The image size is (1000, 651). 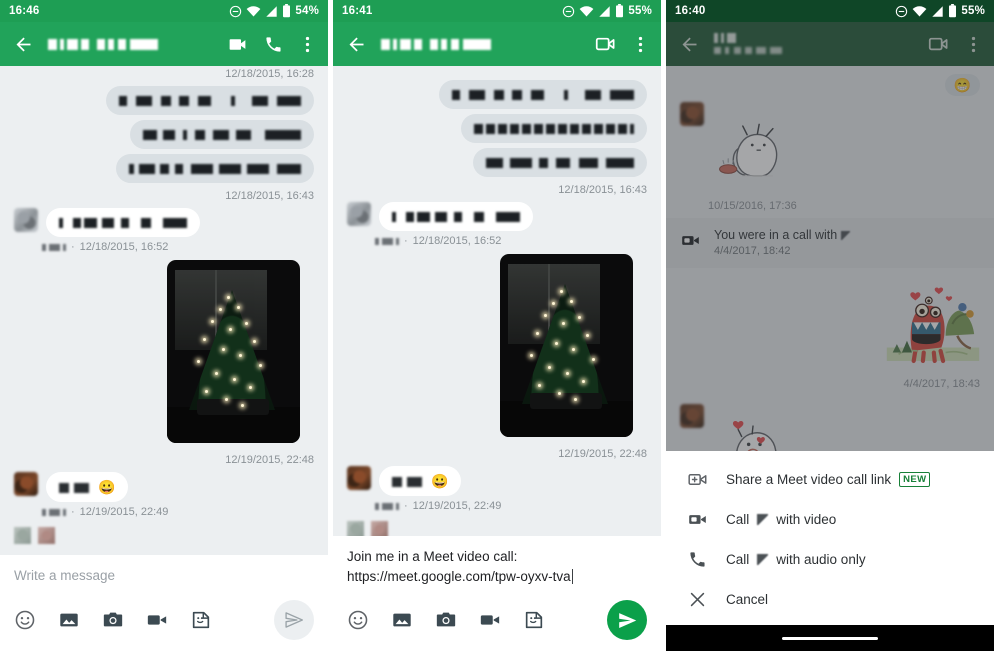 What do you see at coordinates (497, 241) in the screenshot?
I see `message-sender-line: · 12/18/2015, 16:52` at bounding box center [497, 241].